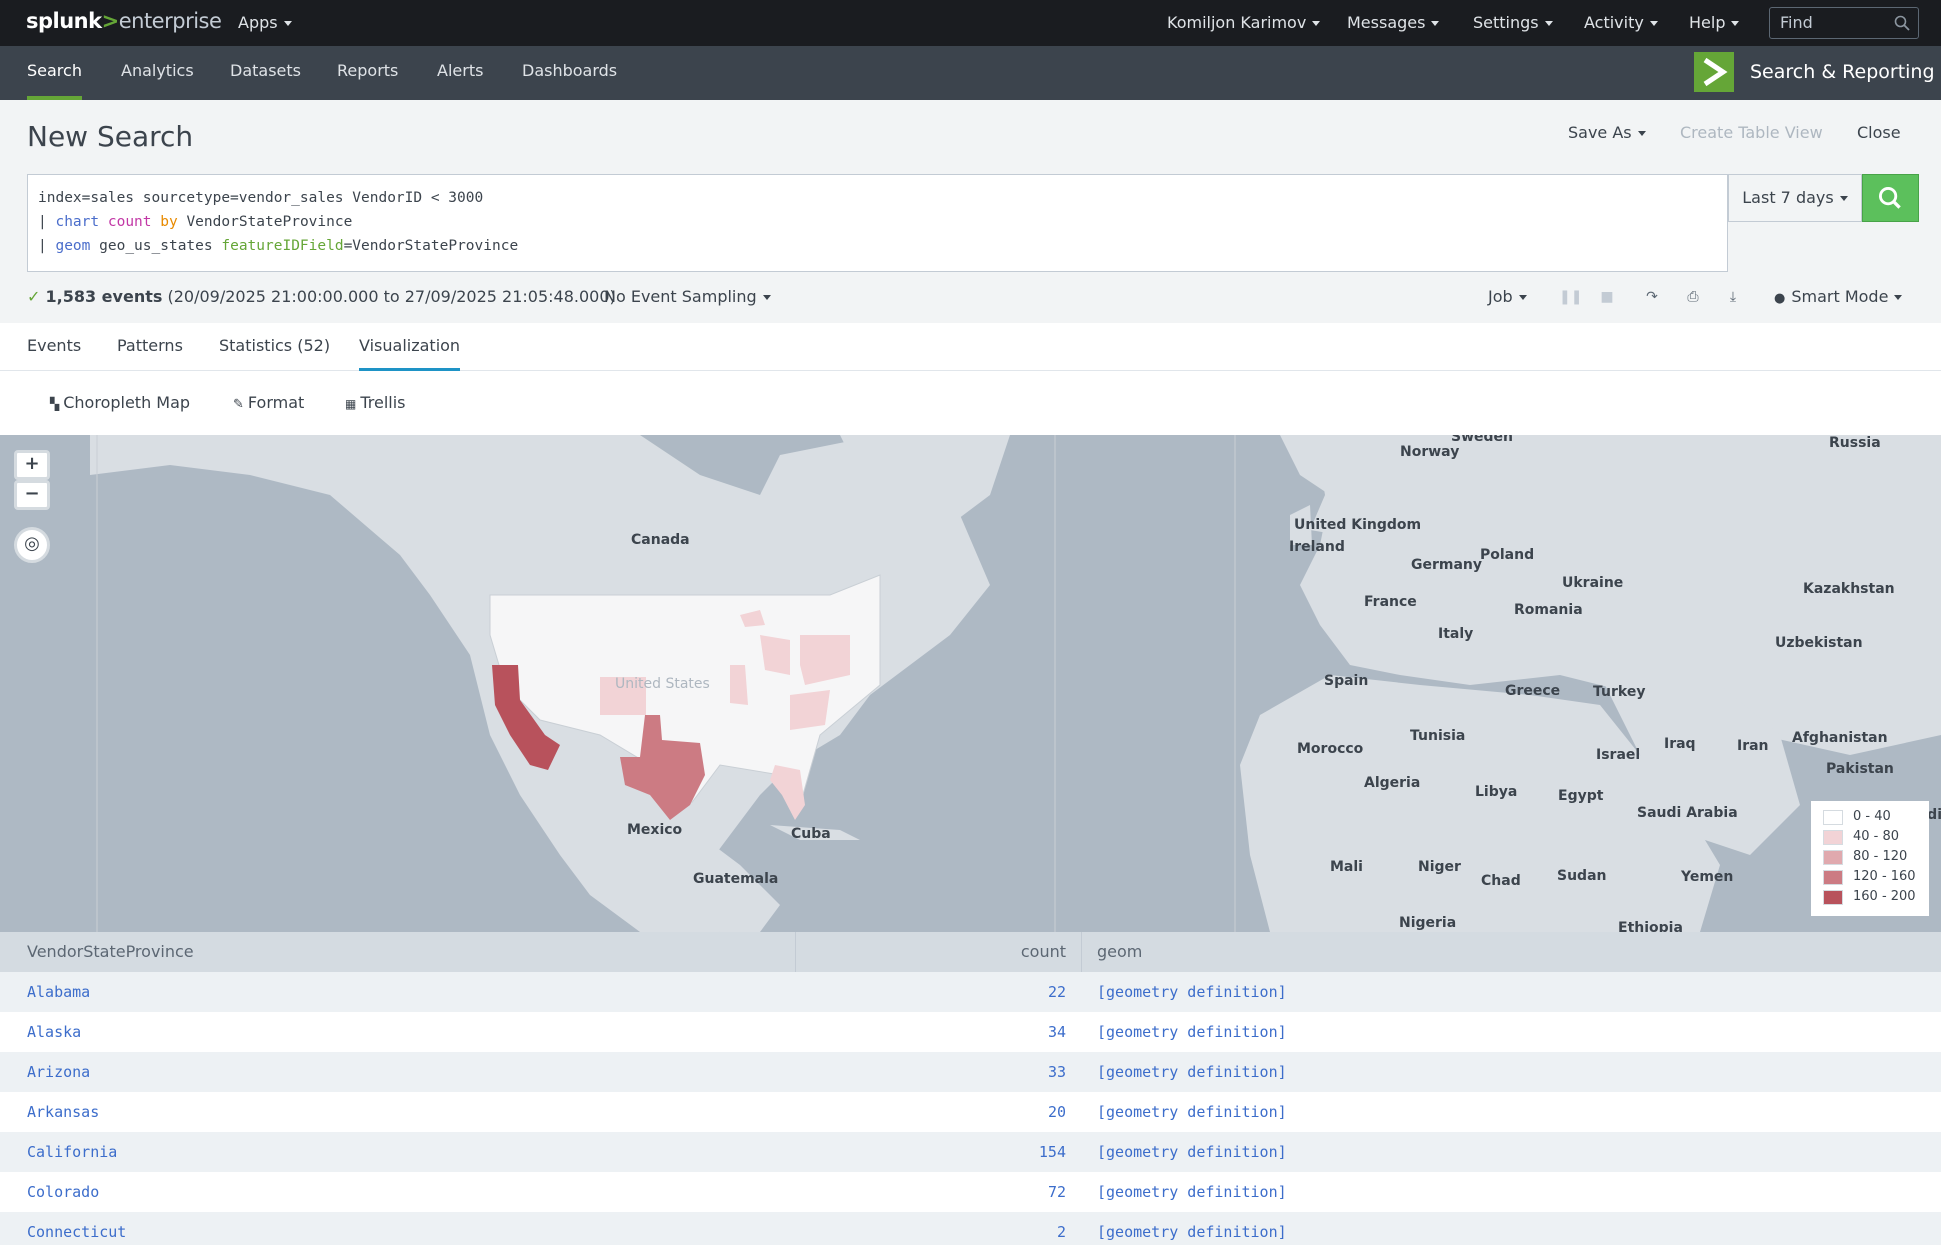 Image resolution: width=1941 pixels, height=1245 pixels. What do you see at coordinates (32, 545) in the screenshot?
I see `locate-icon: ◎` at bounding box center [32, 545].